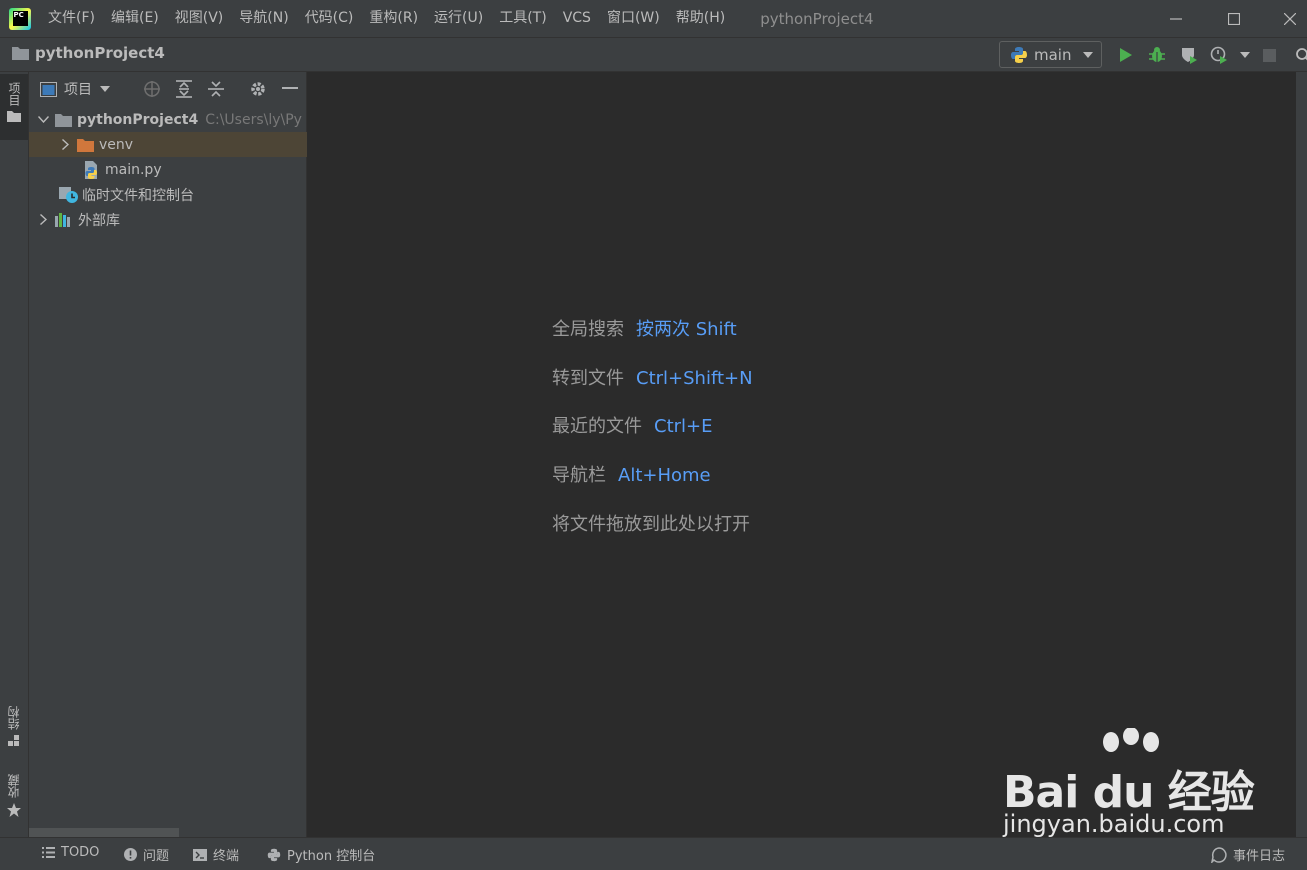  What do you see at coordinates (70, 852) in the screenshot?
I see `todo-tab: TODO` at bounding box center [70, 852].